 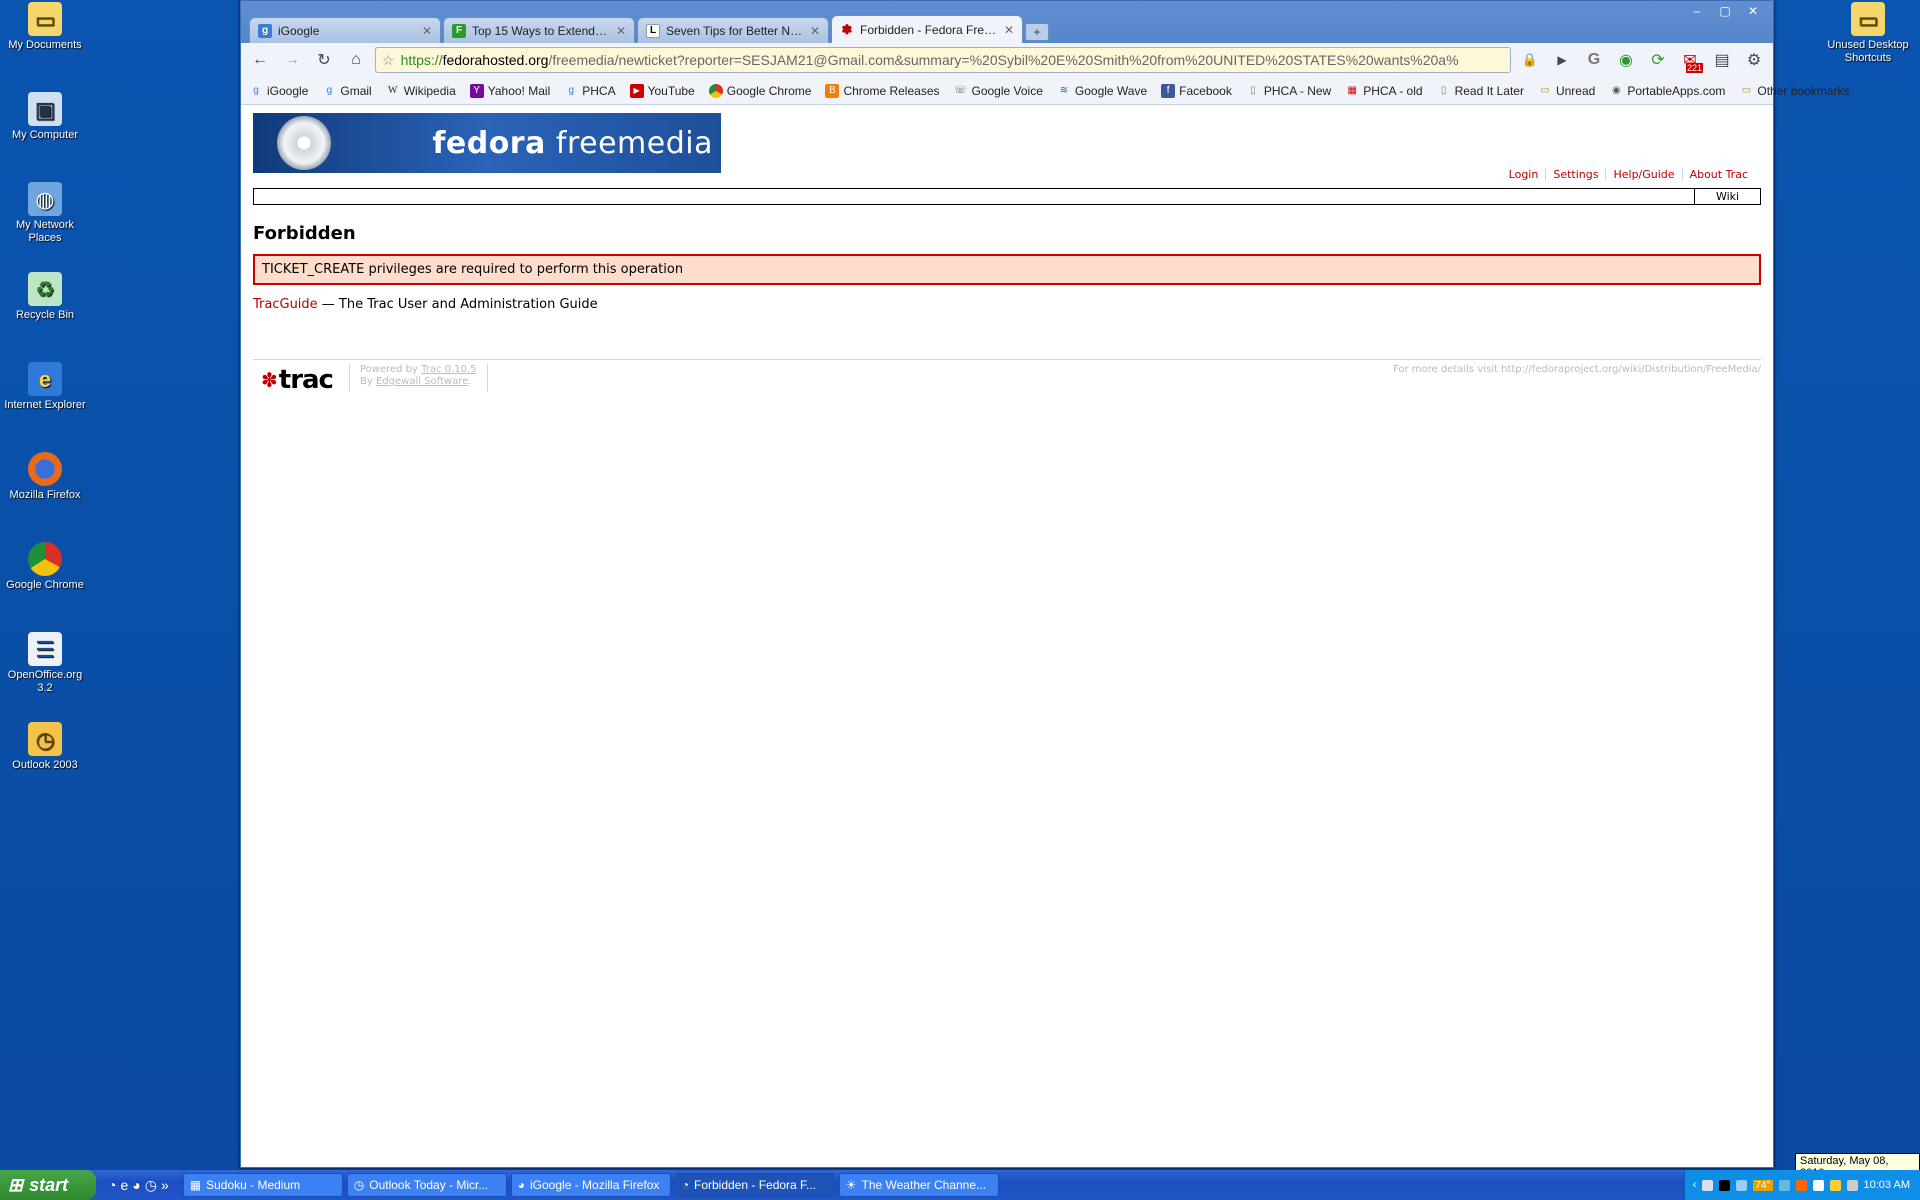 What do you see at coordinates (1727, 196) in the screenshot?
I see `nav-wiki-tab: Wiki` at bounding box center [1727, 196].